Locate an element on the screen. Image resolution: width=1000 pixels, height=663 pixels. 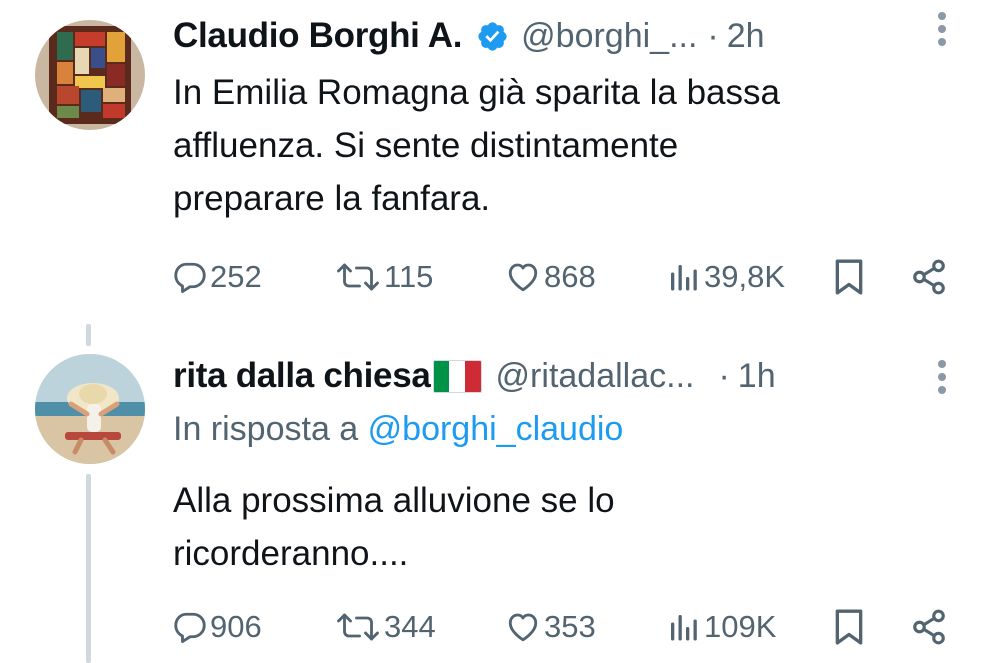
action-bar: 906 344 353 109K is located at coordinates (575, 627).